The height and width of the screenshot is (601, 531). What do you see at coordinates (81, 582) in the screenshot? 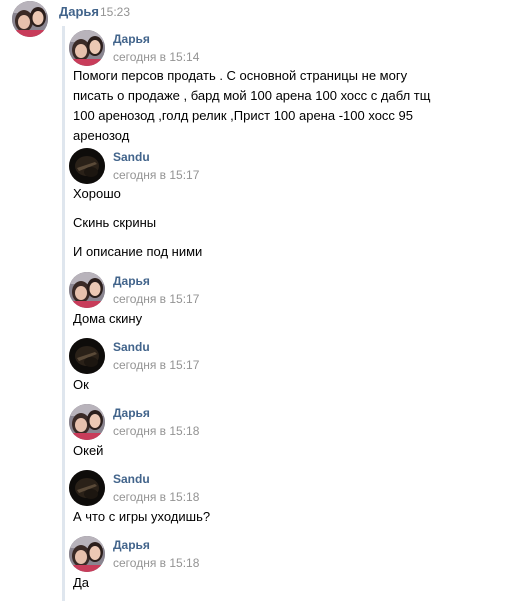
I see `message-text: Да` at bounding box center [81, 582].